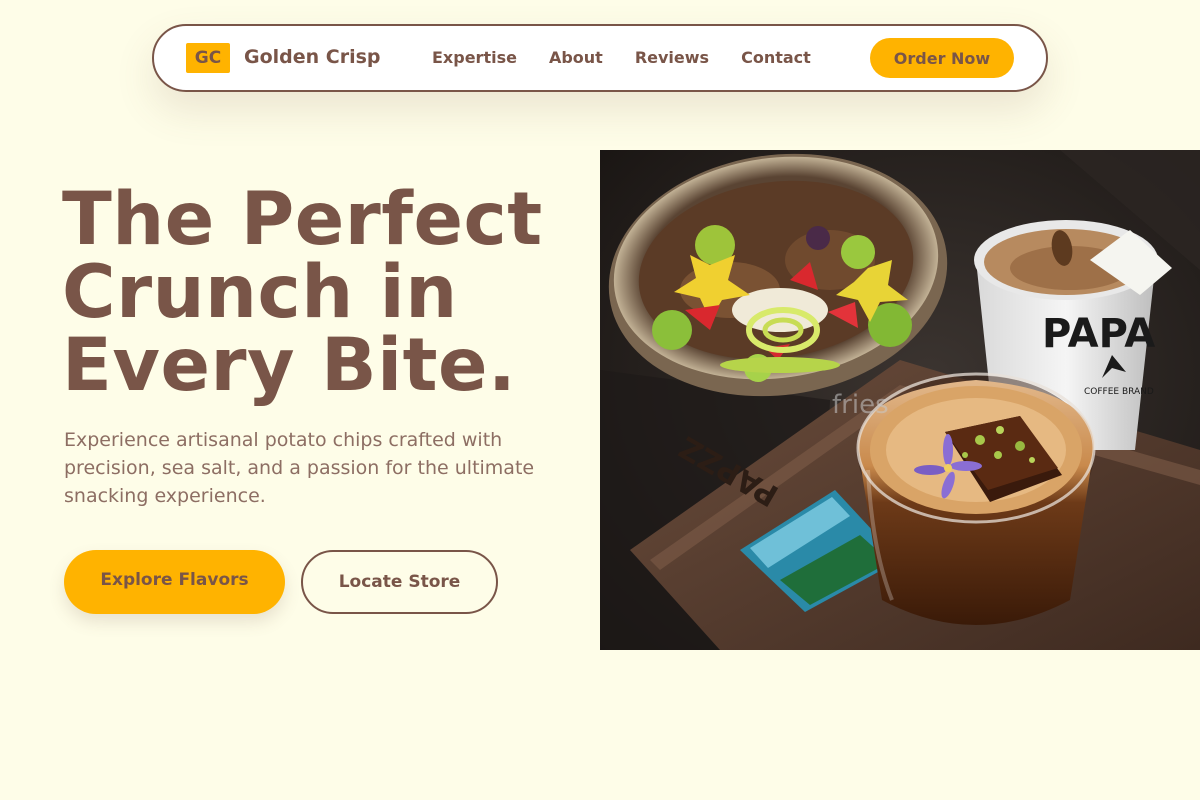  I want to click on order-now-button: Order Now, so click(942, 58).